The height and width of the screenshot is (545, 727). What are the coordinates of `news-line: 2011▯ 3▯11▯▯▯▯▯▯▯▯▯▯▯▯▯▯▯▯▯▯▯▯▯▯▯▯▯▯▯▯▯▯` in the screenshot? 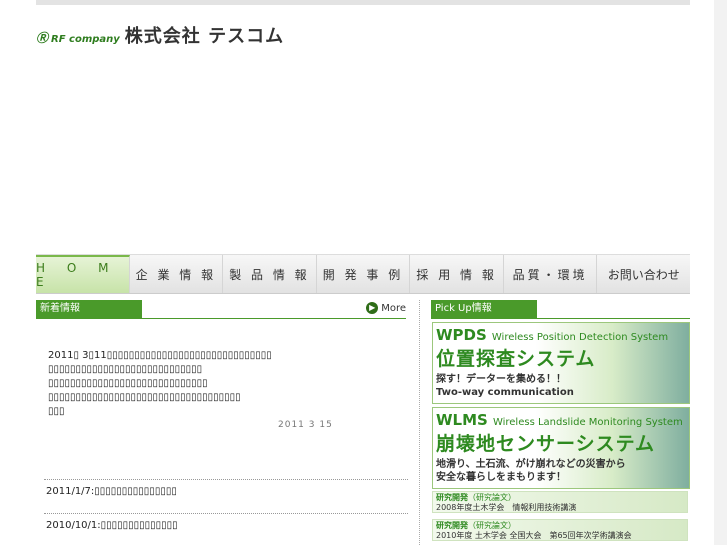 It's located at (160, 355).